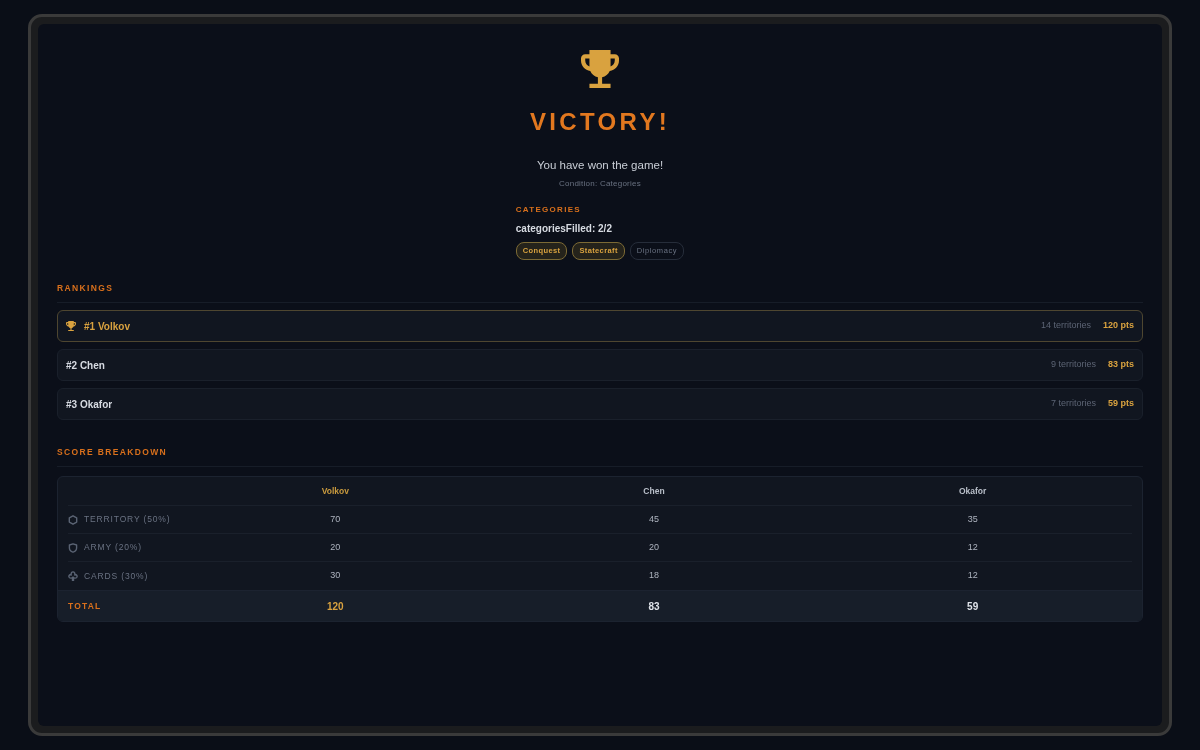 The height and width of the screenshot is (750, 1200). What do you see at coordinates (335, 491) in the screenshot?
I see `column-header: Volkov` at bounding box center [335, 491].